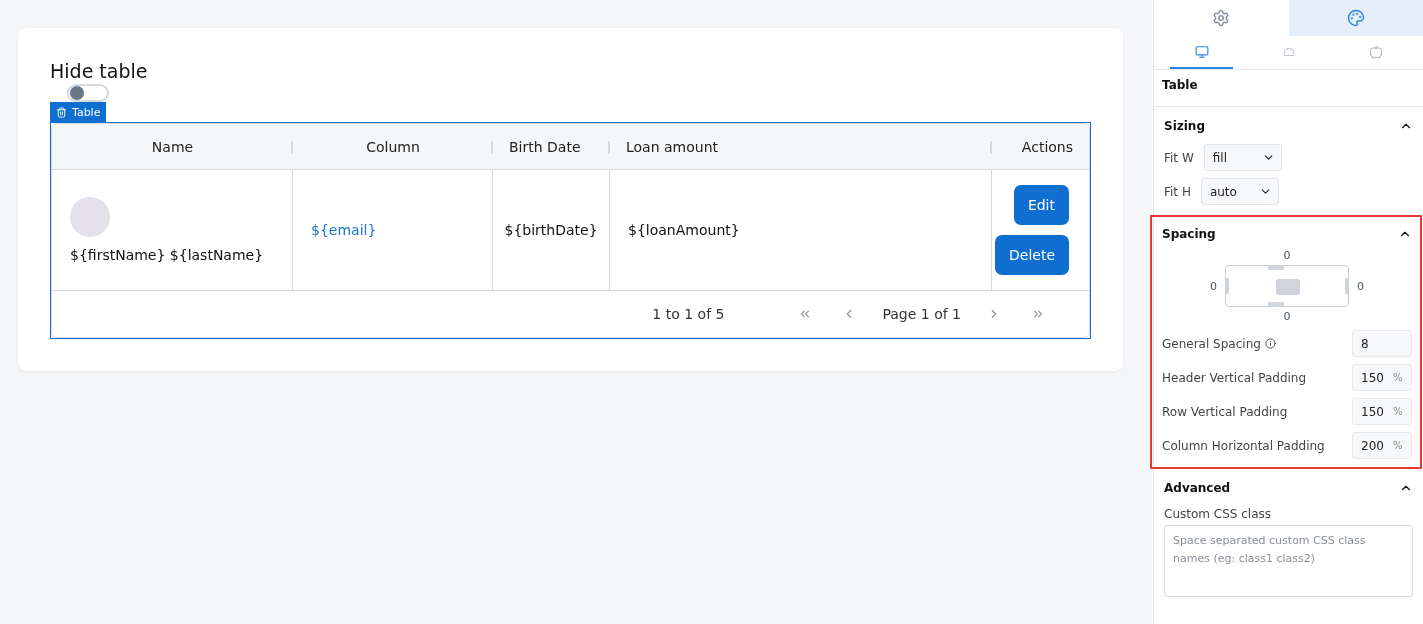 This screenshot has width=1423, height=624. Describe the element at coordinates (688, 314) in the screenshot. I see `row-range: 1 to 1 of 5` at that location.